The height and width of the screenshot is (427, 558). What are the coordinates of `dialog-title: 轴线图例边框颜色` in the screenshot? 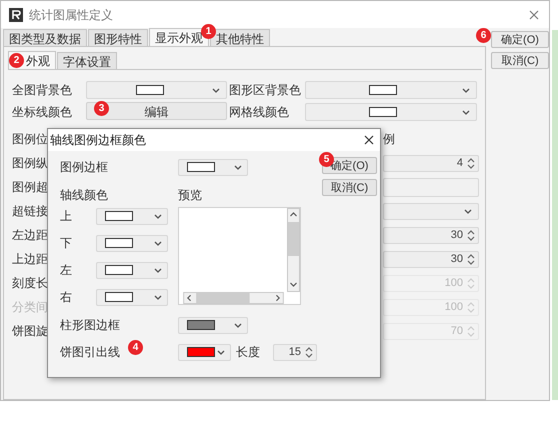 It's located at (98, 140).